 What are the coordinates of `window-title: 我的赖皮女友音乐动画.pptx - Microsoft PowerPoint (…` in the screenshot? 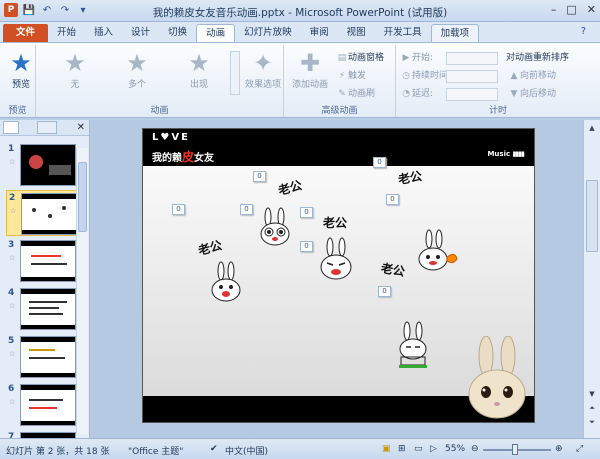 It's located at (300, 13).